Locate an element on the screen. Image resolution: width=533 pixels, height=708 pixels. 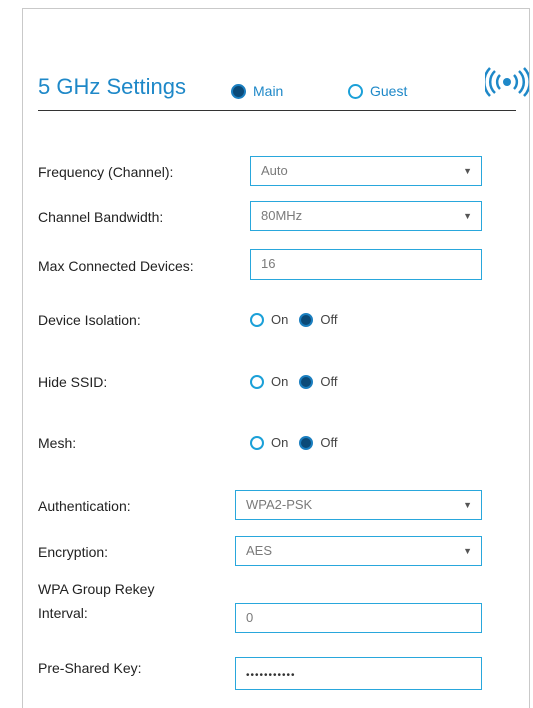
isolation-options: On Off is located at coordinates (299, 319).